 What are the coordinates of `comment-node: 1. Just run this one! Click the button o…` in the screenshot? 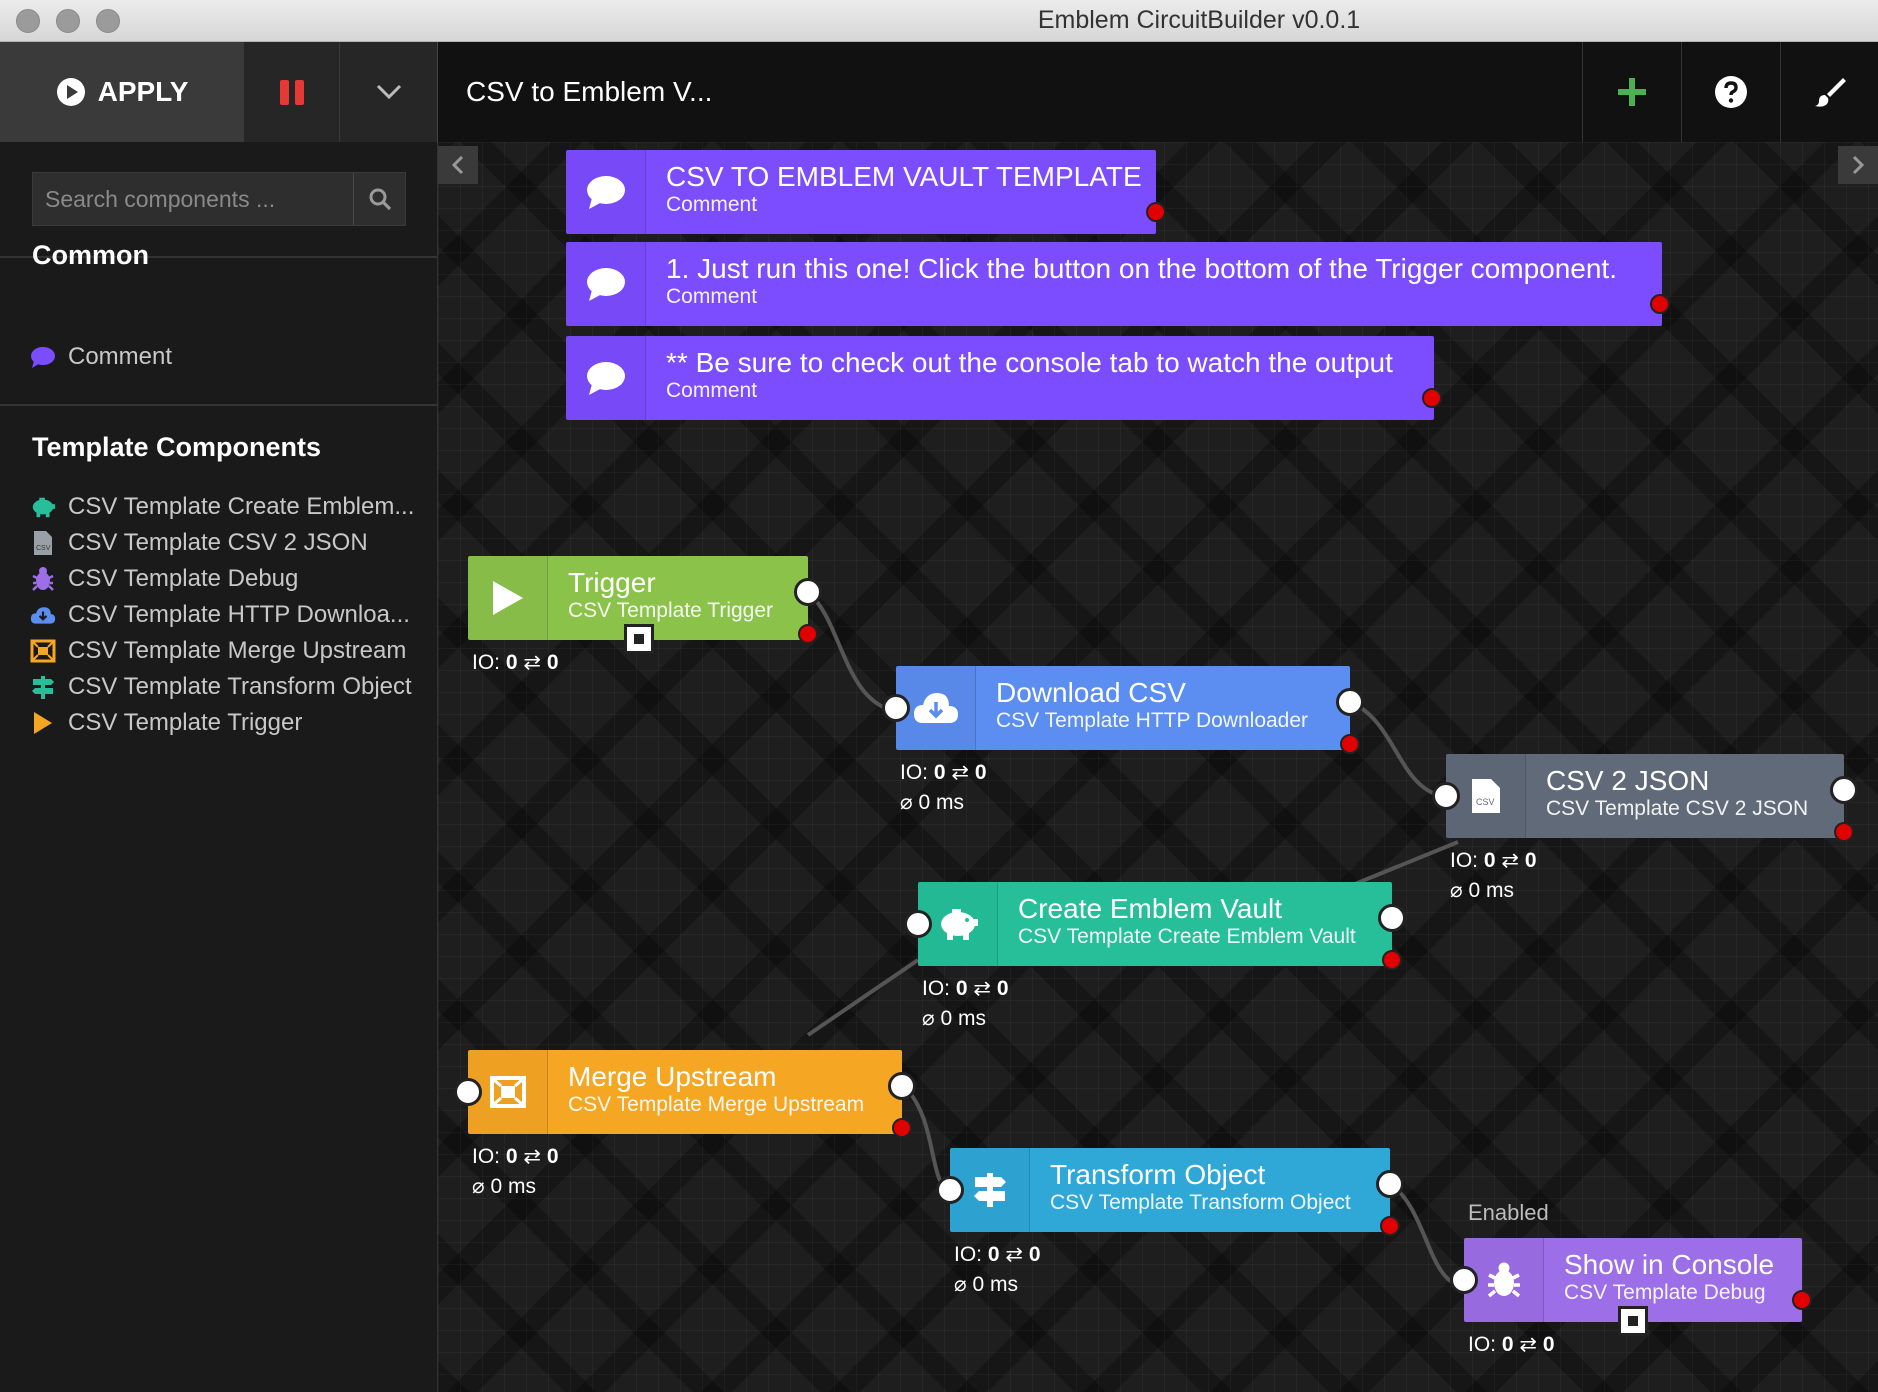 It's located at (1114, 284).